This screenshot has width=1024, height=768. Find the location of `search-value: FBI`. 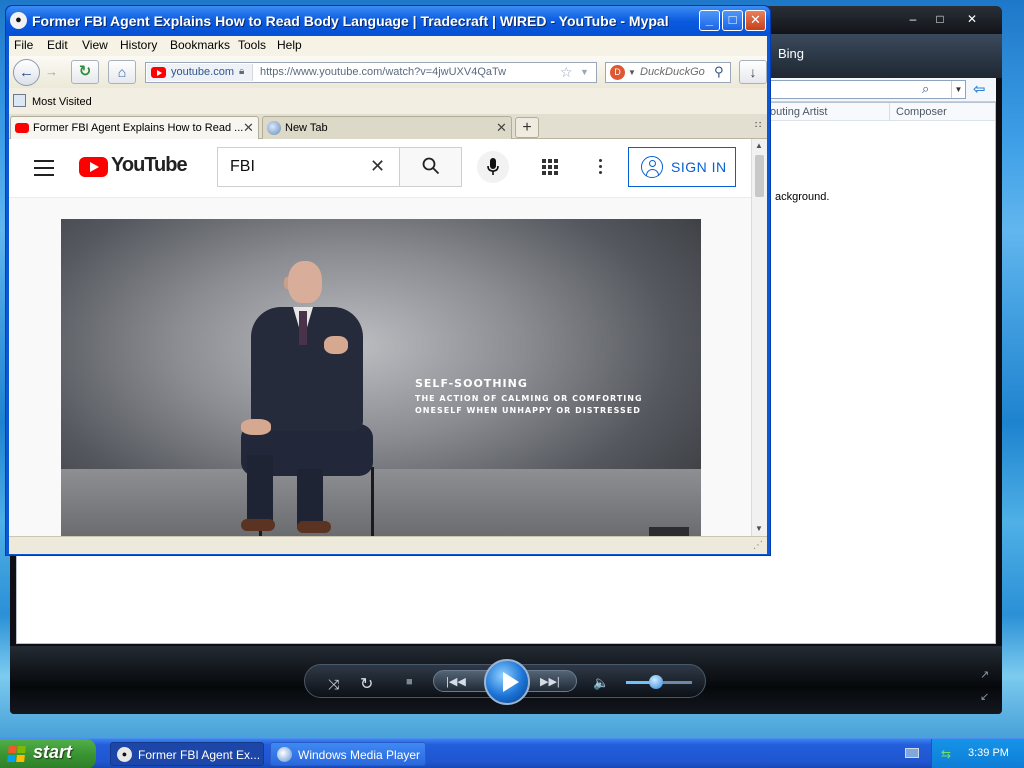

search-value: FBI is located at coordinates (242, 166).